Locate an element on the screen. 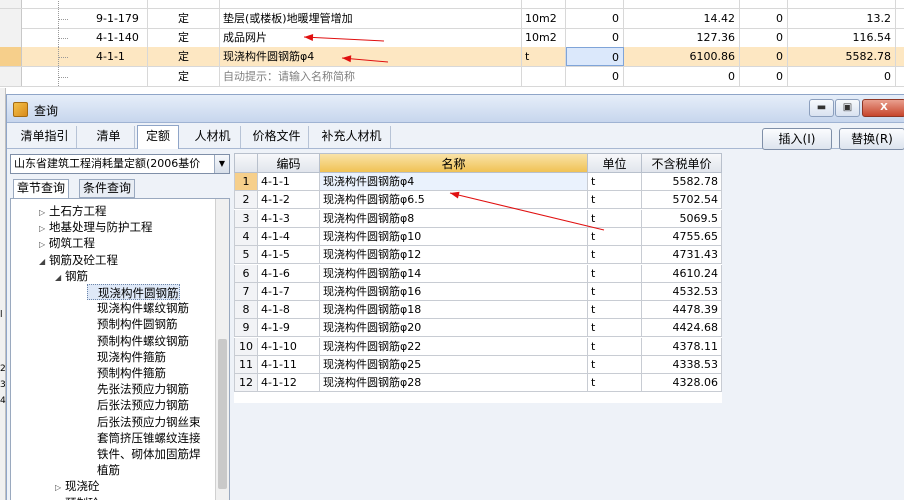 The height and width of the screenshot is (500, 904). table-row: 12 4-1-12 现浇构件圆钢筋φ28 t 4328.06 is located at coordinates (478, 383).